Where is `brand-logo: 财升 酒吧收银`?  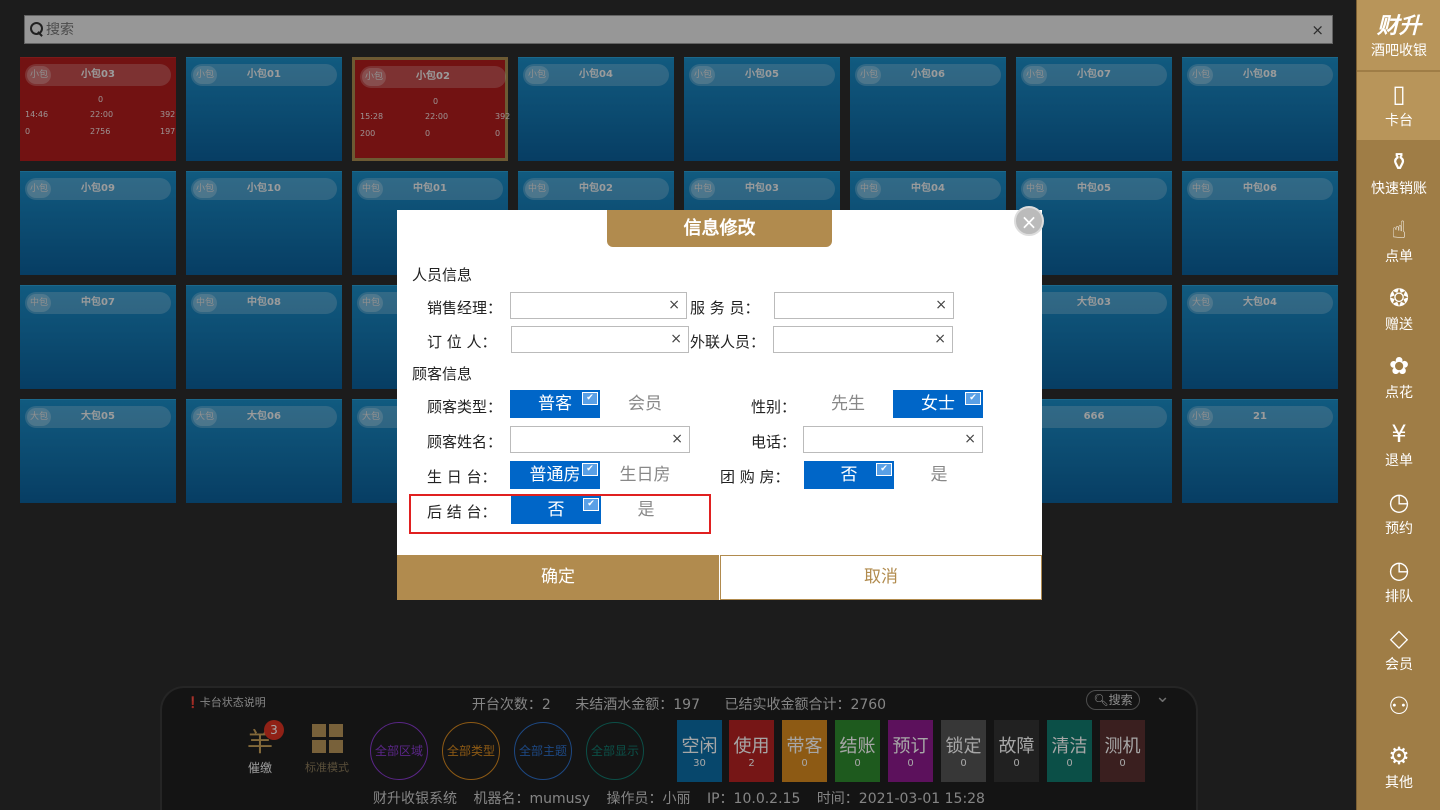
brand-logo: 财升 酒吧收银 is located at coordinates (1398, 35).